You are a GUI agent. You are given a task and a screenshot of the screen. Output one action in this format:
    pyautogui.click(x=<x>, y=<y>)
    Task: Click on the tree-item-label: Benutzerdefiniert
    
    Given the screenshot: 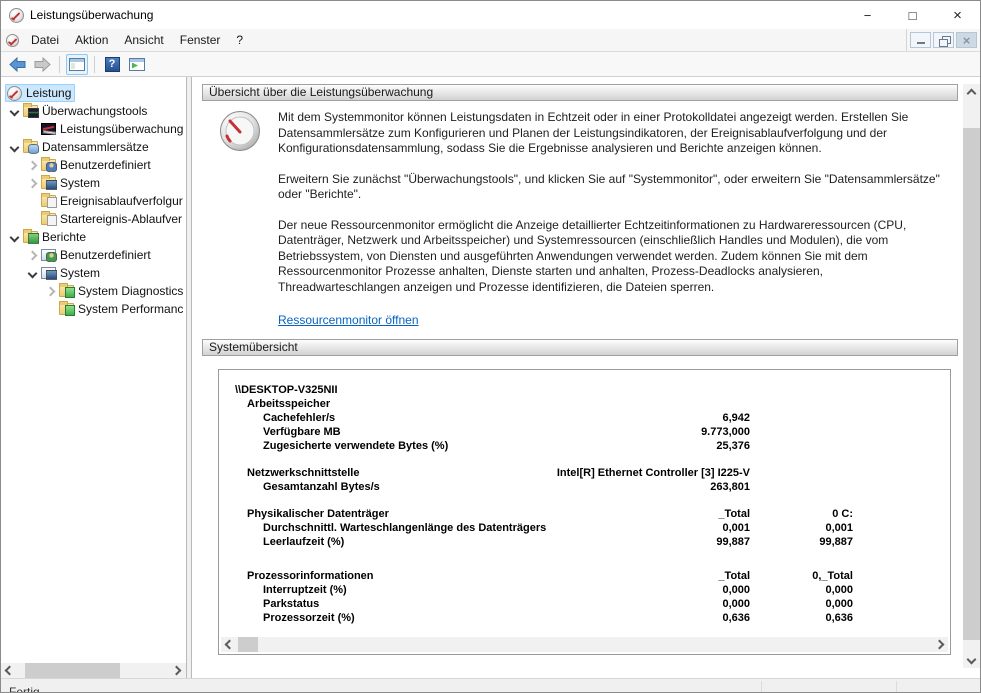 What is the action you would take?
    pyautogui.click(x=105, y=165)
    